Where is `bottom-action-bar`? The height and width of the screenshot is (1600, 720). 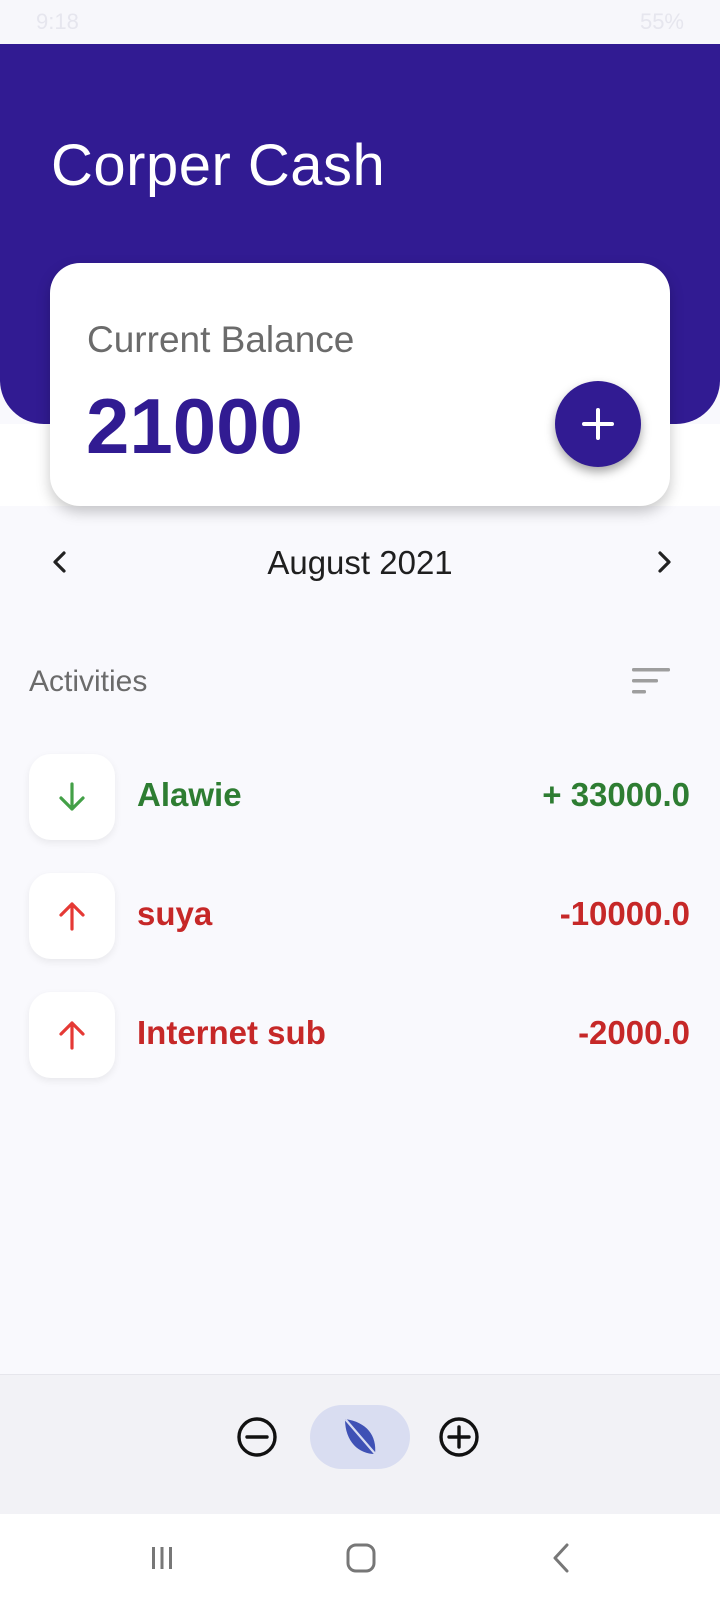 bottom-action-bar is located at coordinates (360, 1444).